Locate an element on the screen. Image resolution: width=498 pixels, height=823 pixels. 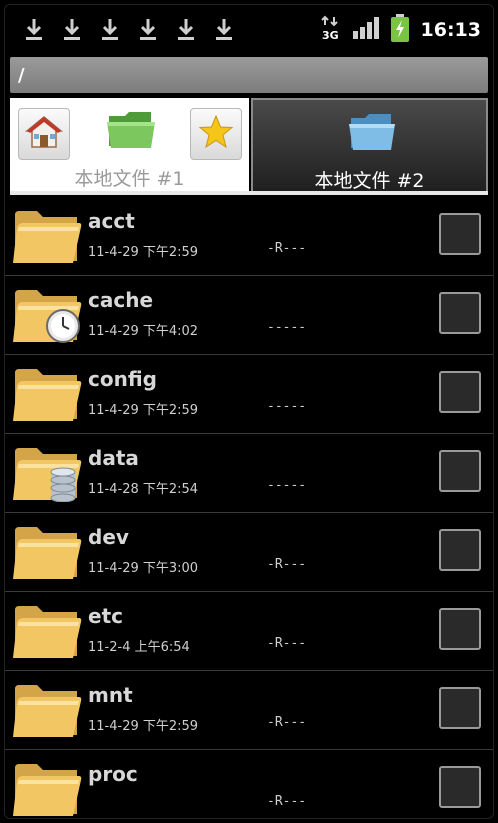
list-item: cache 11-4-29 下午4:02 ----- is located at coordinates (249, 315).